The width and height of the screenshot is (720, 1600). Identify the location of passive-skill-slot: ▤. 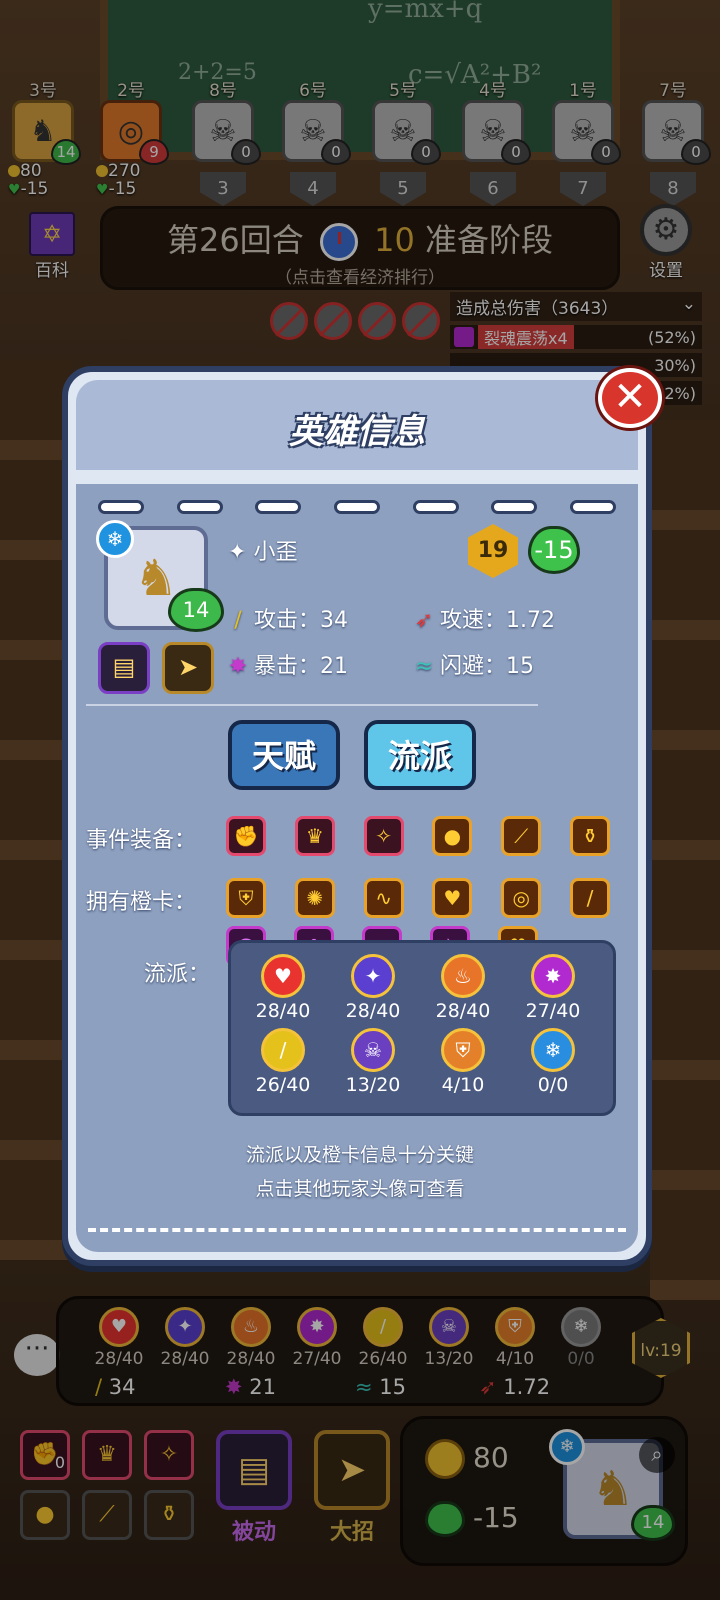
(124, 668).